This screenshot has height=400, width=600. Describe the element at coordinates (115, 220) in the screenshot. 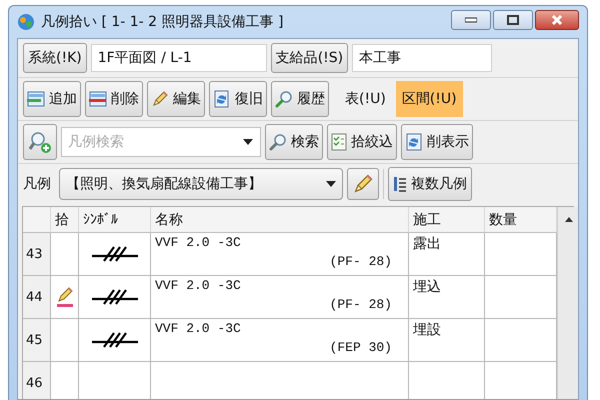

I see `column-header: ｼﾝﾎﾞﾙ` at that location.